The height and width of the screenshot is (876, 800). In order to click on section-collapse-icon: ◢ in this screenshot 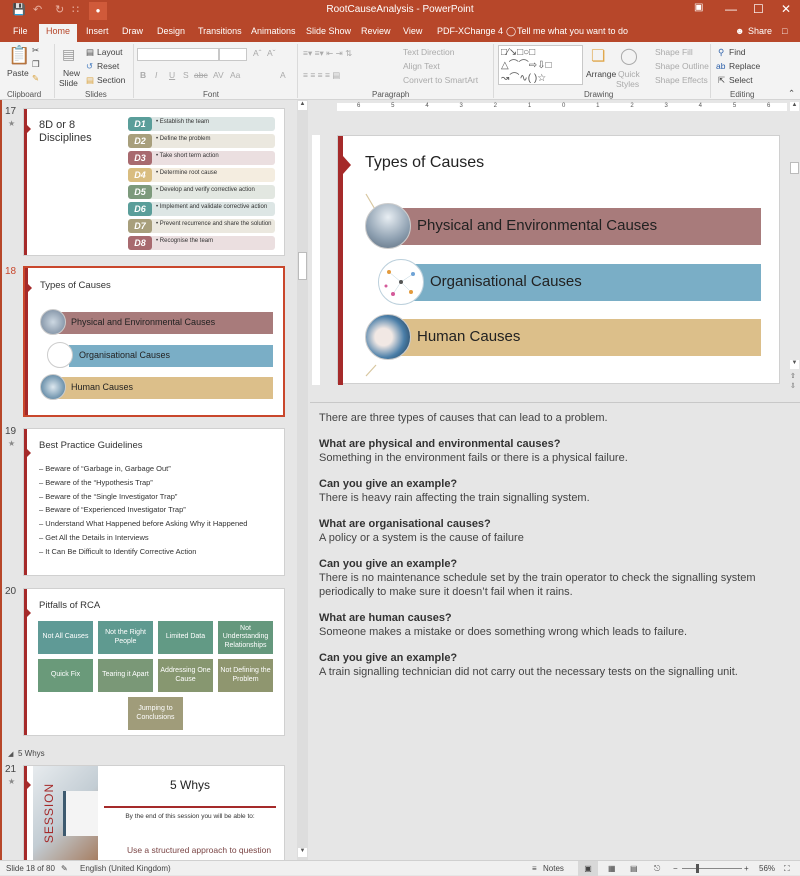, I will do `click(10, 754)`.